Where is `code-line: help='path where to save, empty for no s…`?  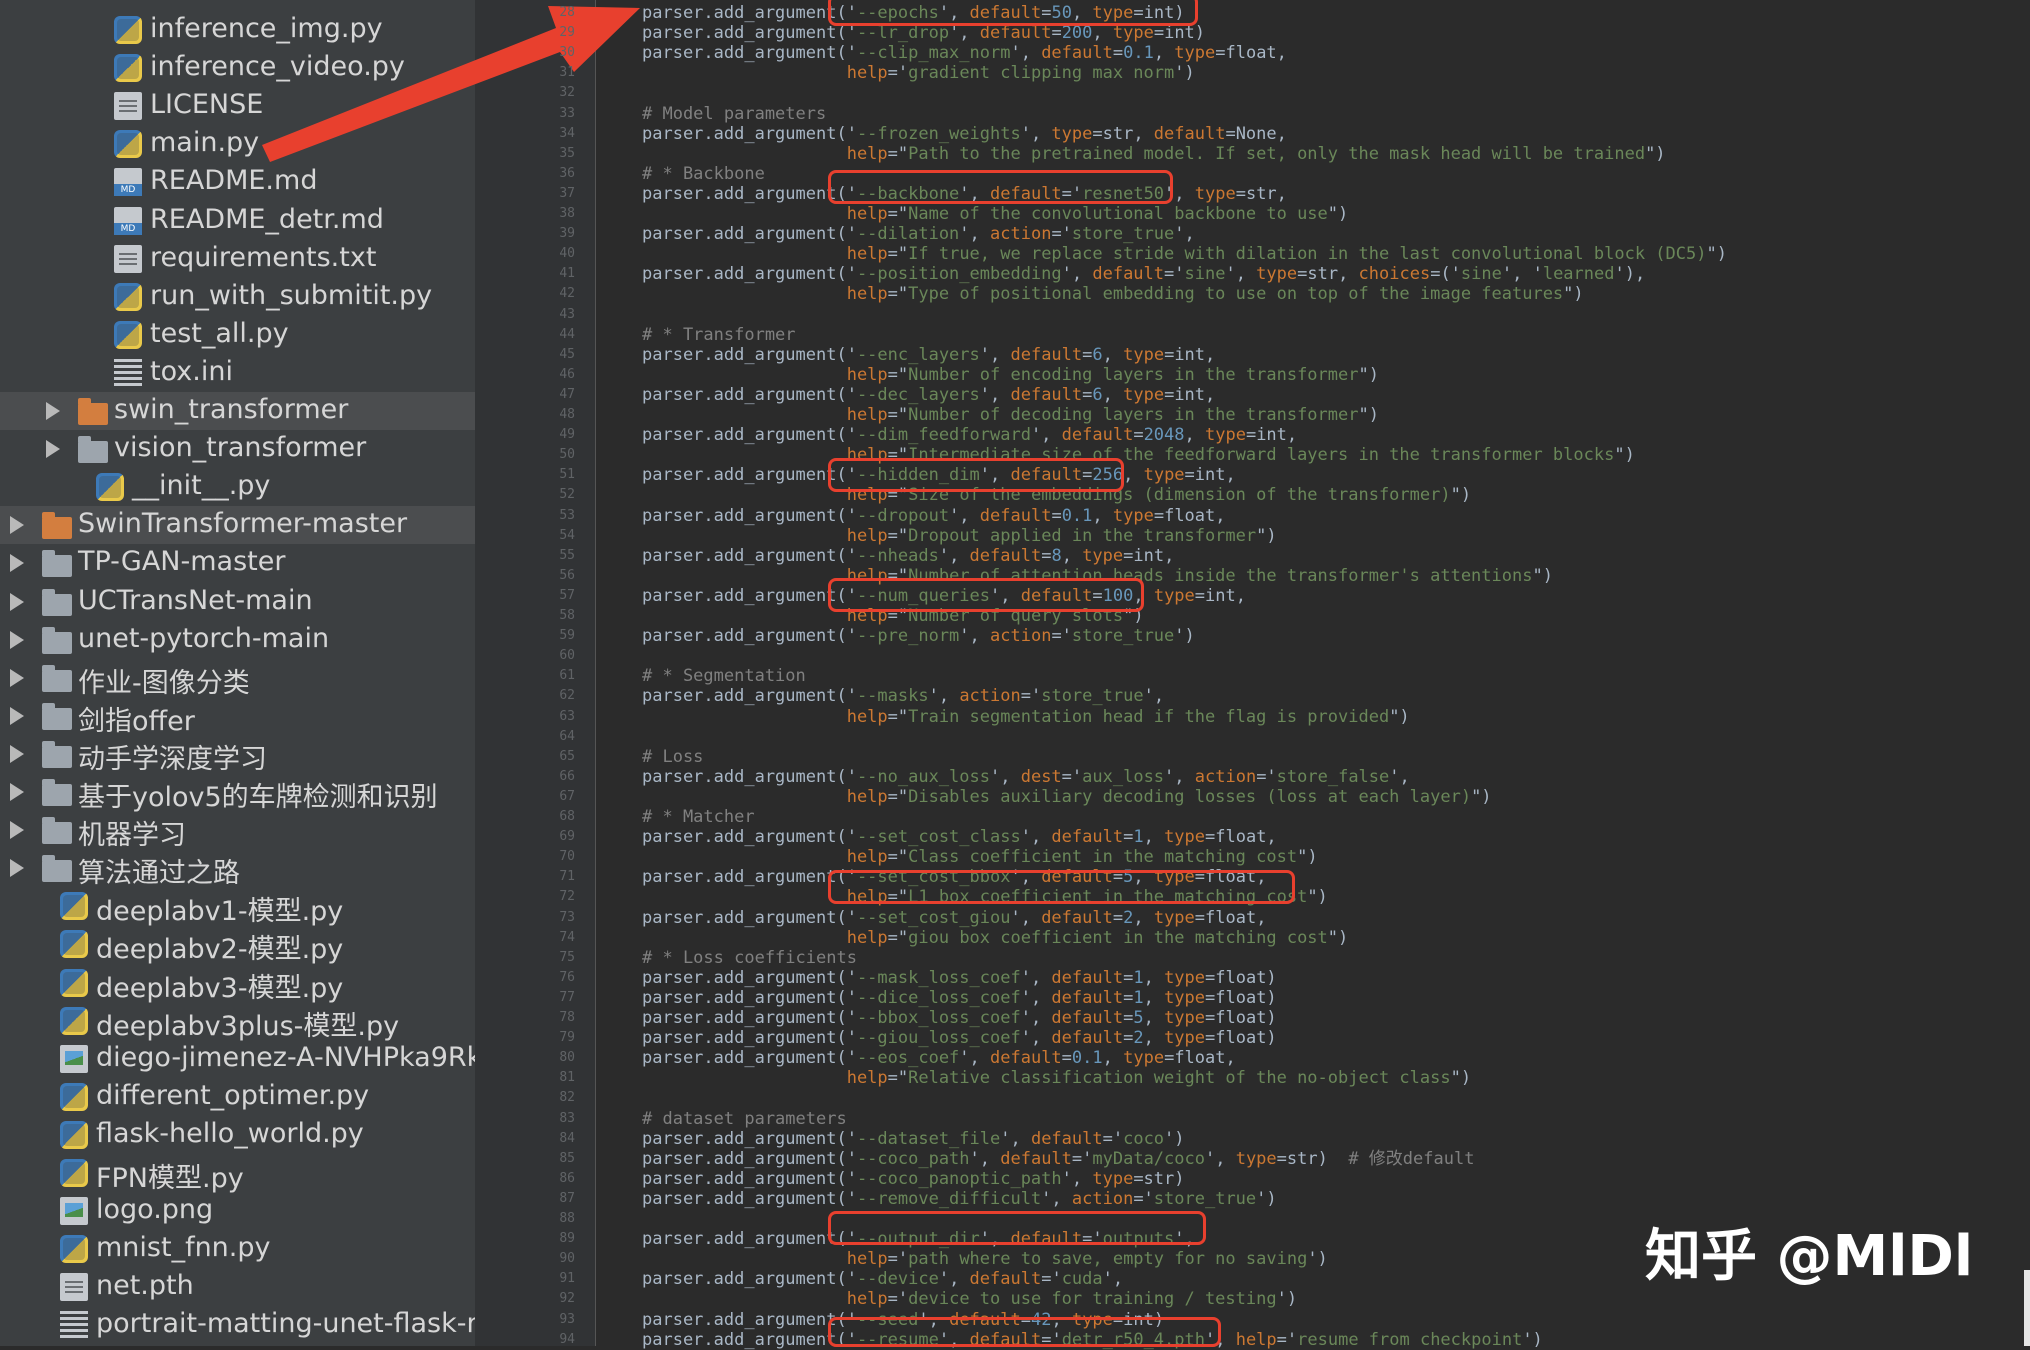 code-line: help='path where to save, empty for no s… is located at coordinates (985, 1259).